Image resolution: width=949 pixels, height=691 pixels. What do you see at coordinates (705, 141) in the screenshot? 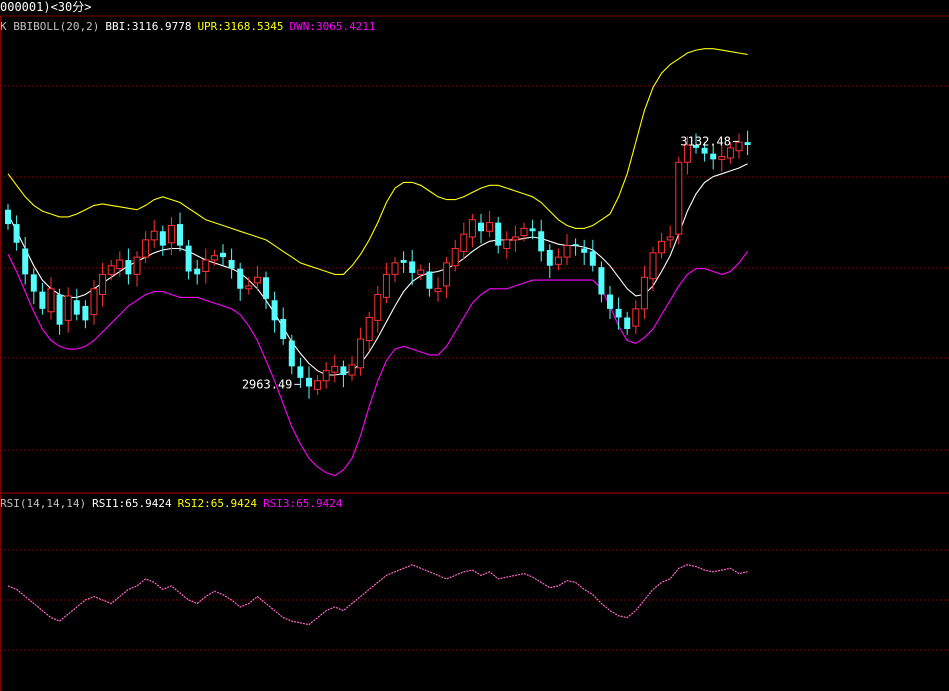
I see `price-annotation: 3132.48` at bounding box center [705, 141].